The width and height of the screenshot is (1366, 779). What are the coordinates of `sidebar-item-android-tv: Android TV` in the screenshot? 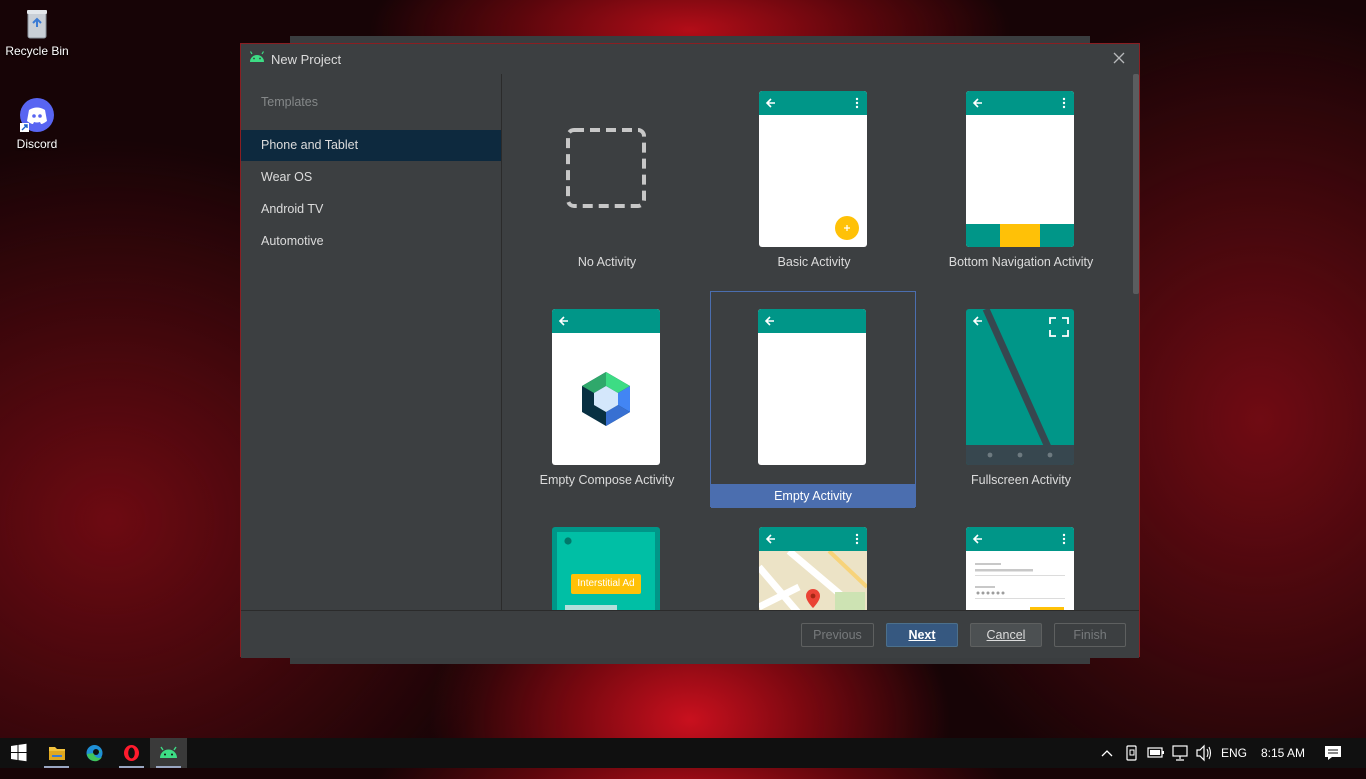 It's located at (371, 209).